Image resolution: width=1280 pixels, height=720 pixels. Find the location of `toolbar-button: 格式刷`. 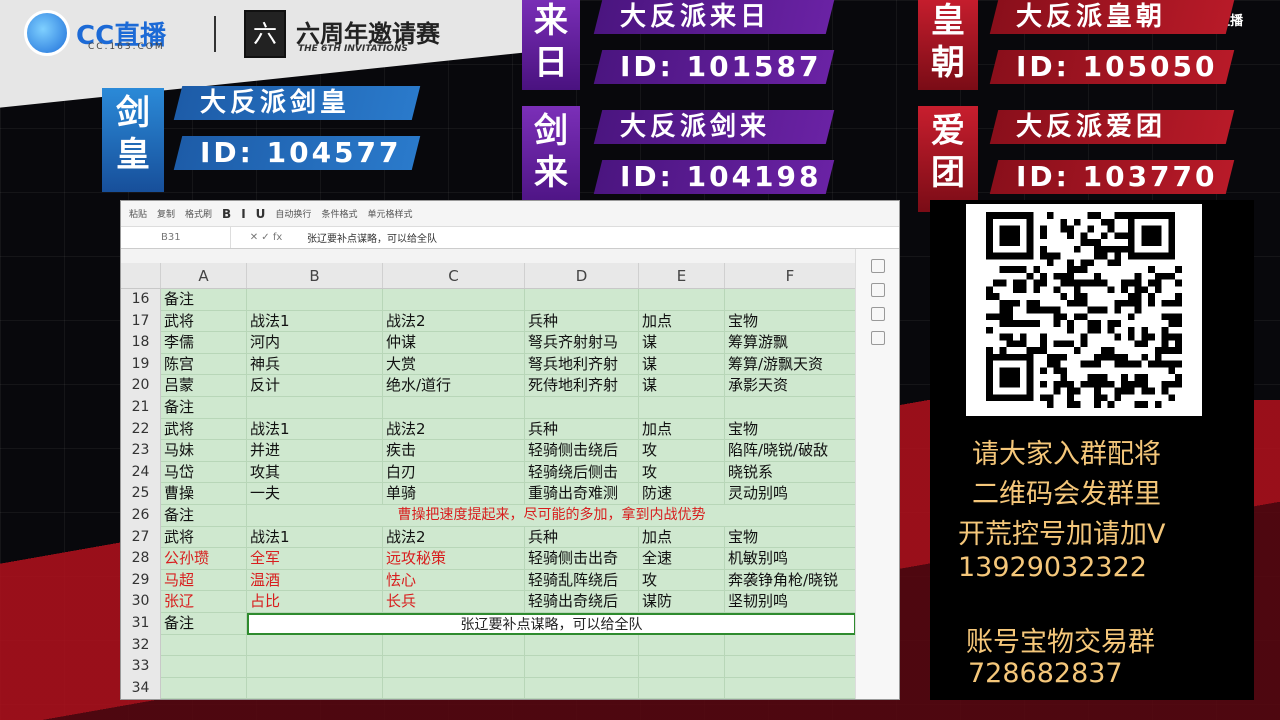

toolbar-button: 格式刷 is located at coordinates (198, 213).